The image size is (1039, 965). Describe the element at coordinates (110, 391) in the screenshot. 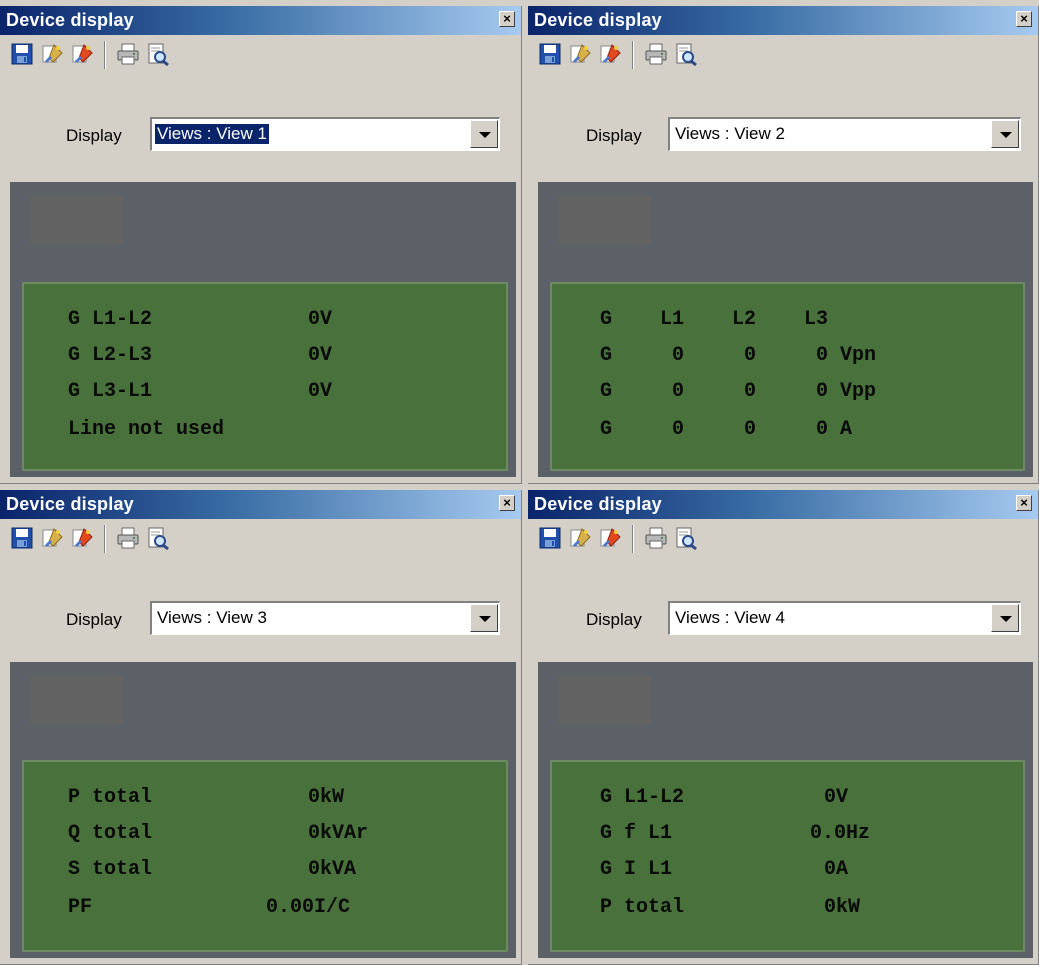

I see `lcd-label: G L3-L1` at that location.